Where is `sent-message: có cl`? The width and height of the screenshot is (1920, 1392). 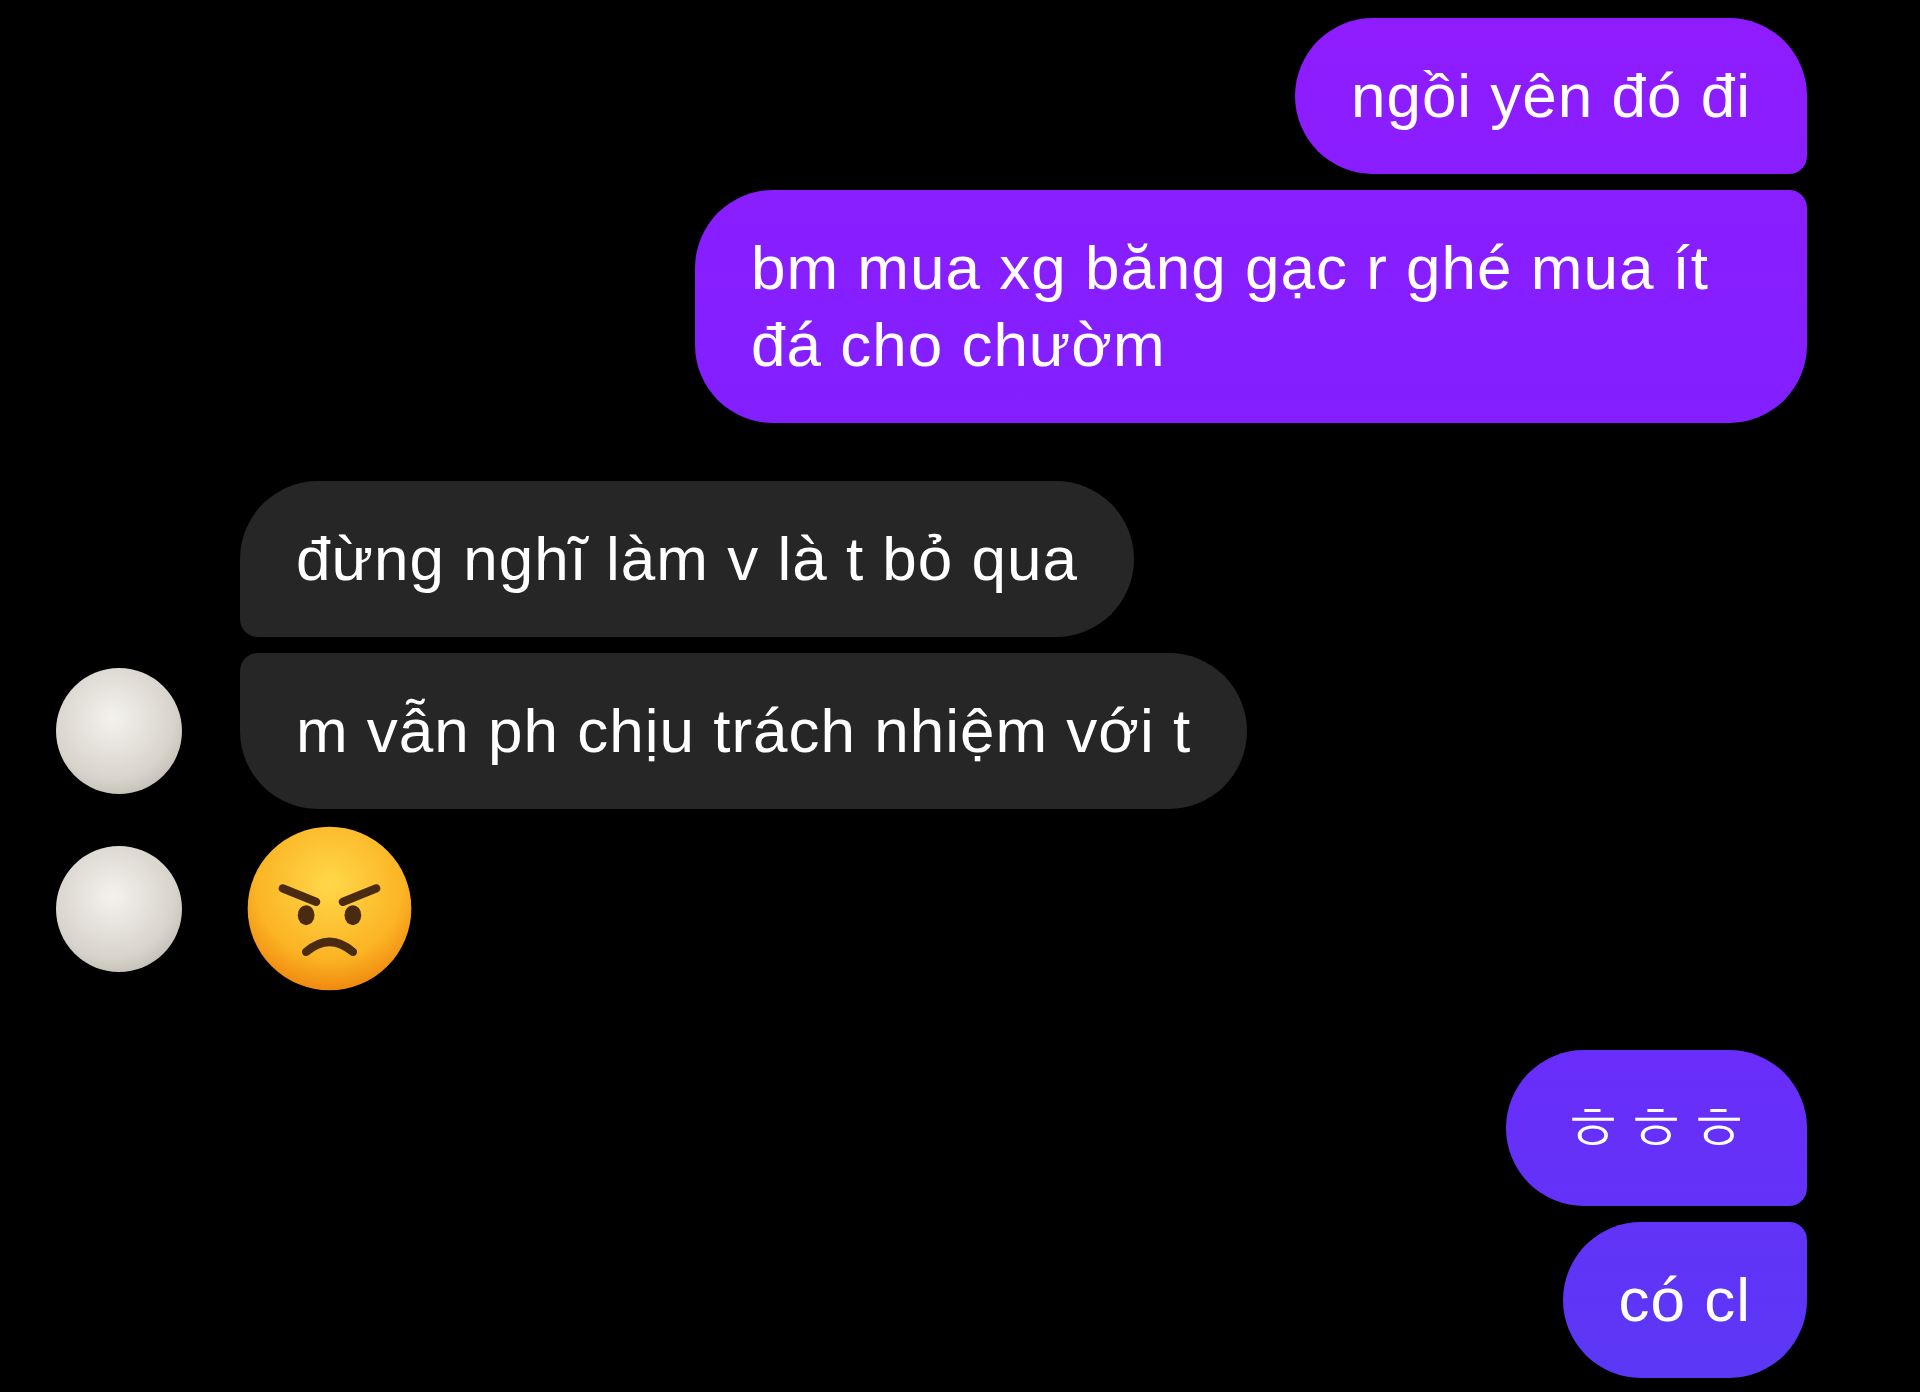
sent-message: có cl is located at coordinates (1684, 1300).